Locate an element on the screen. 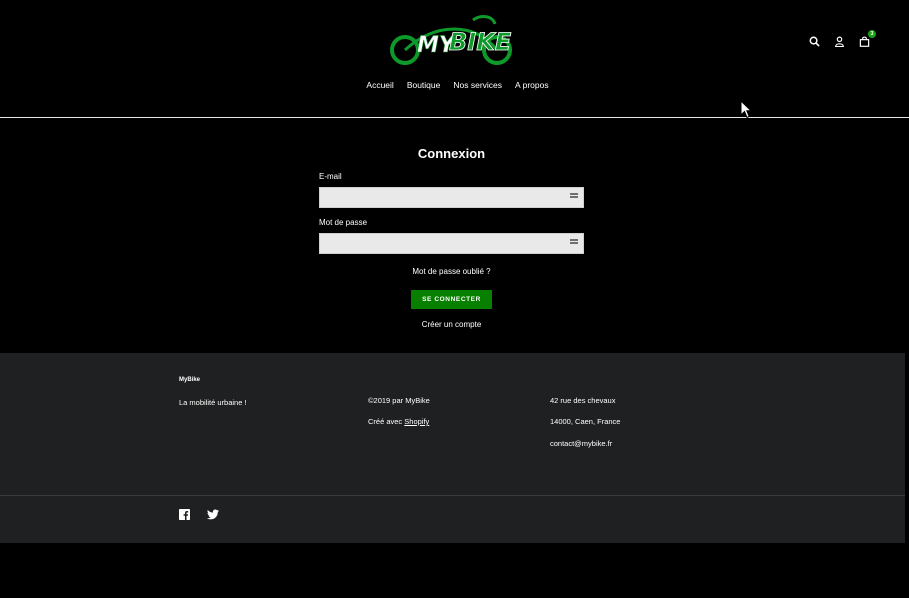 This screenshot has width=909, height=598. twitter-icon is located at coordinates (213, 513).